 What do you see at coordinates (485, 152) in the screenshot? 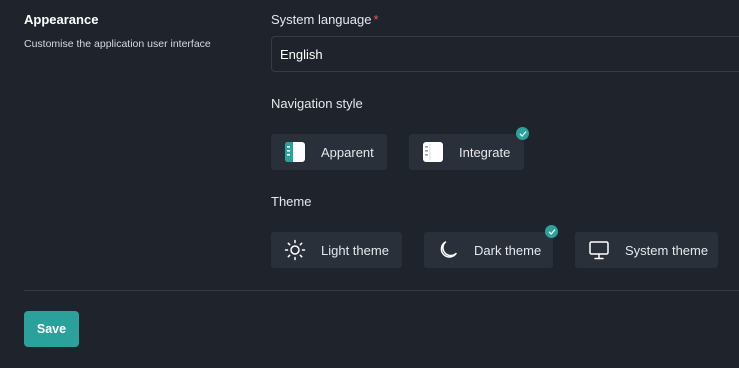
I see `nav-option-integrate-label: Integrate` at bounding box center [485, 152].